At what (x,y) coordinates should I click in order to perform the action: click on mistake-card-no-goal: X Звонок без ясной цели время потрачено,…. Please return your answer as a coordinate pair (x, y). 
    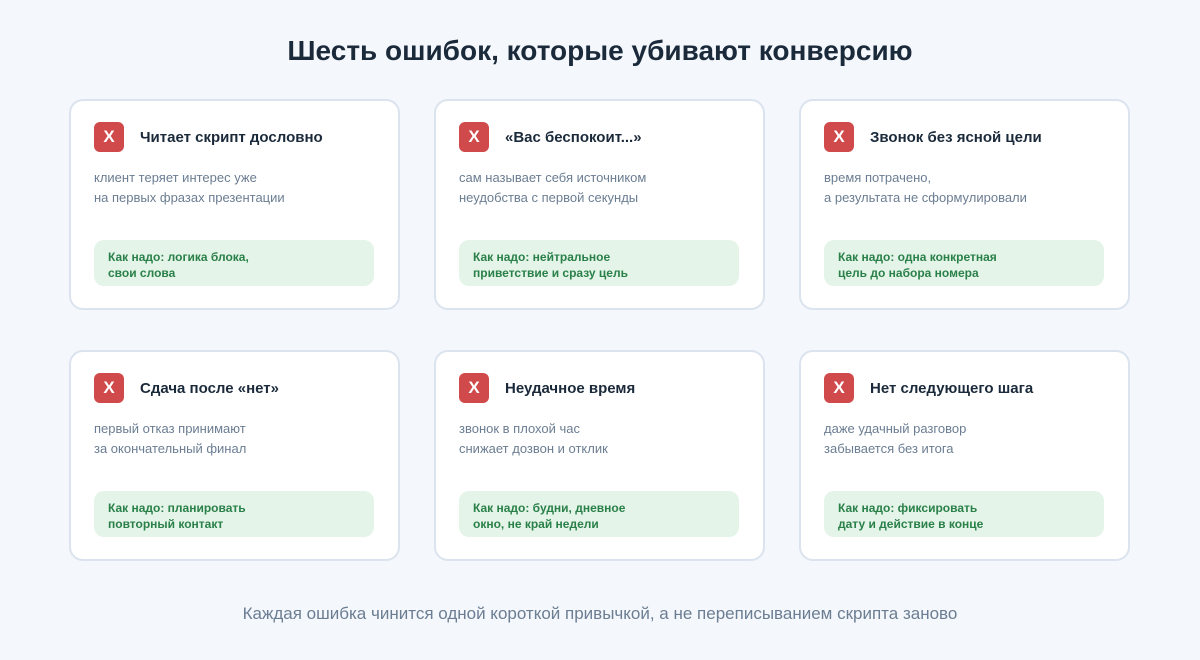
    Looking at the image, I should click on (964, 204).